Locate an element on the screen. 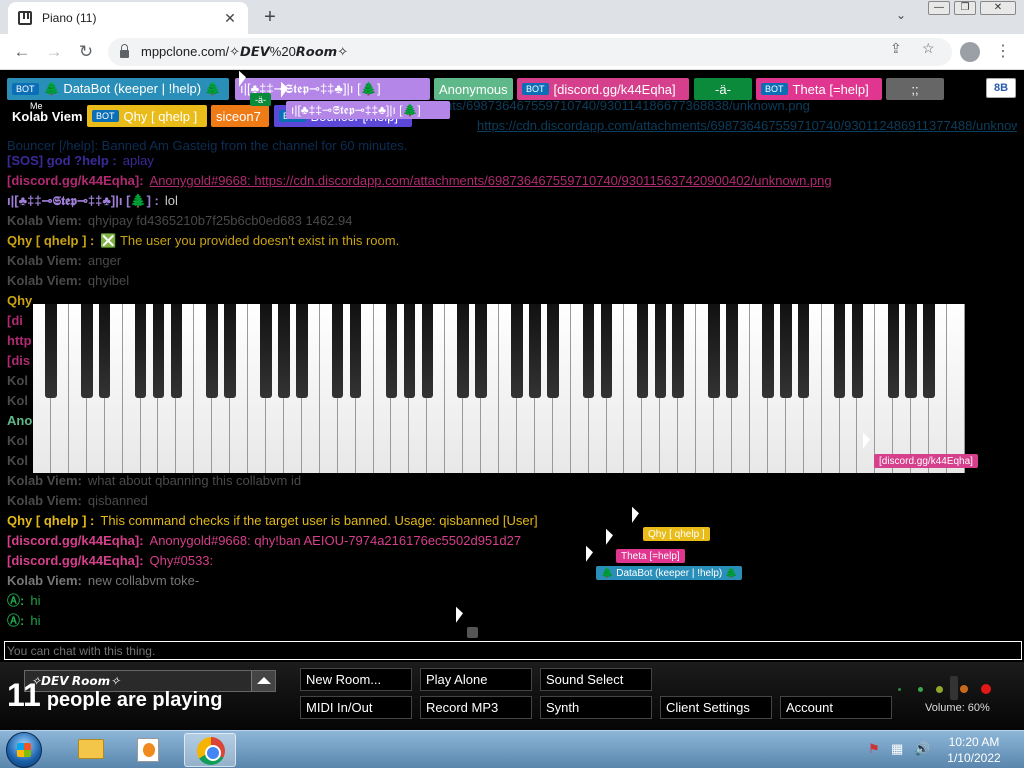  action-center-icon: ⚑ is located at coordinates (874, 749).